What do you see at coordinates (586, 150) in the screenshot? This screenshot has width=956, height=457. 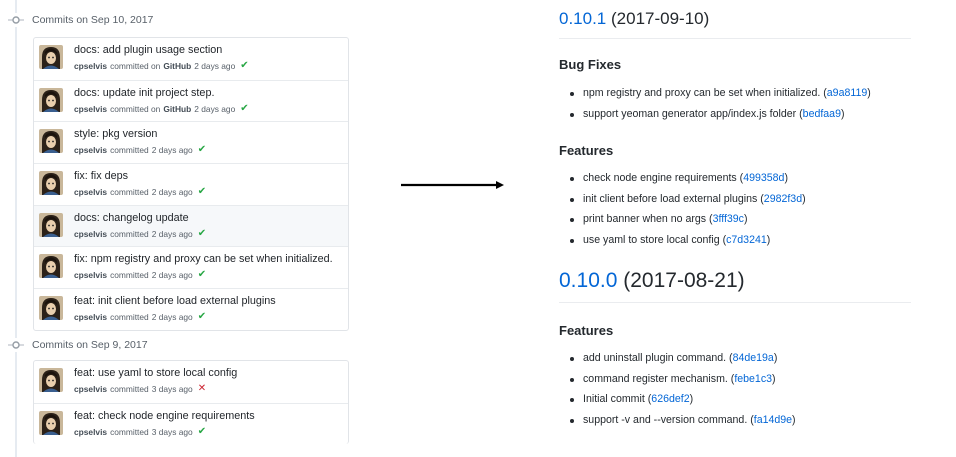 I see `section-heading: Features` at bounding box center [586, 150].